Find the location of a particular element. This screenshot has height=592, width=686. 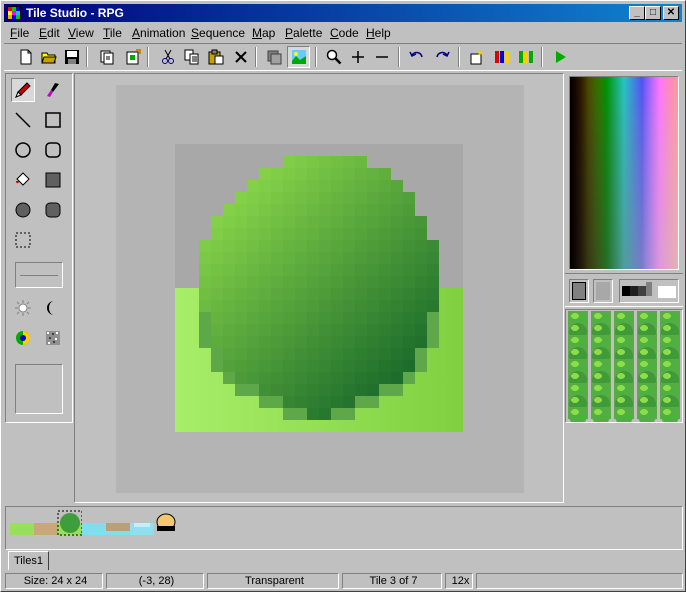

selection-icon is located at coordinates (23, 240).